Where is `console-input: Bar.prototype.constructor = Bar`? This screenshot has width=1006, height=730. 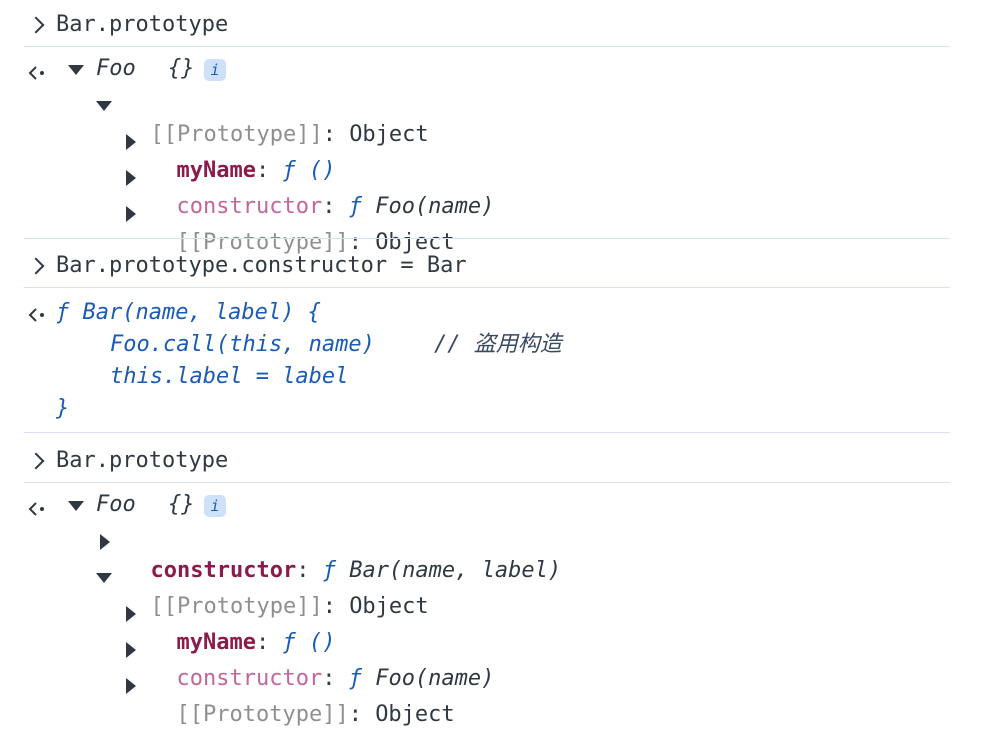
console-input: Bar.prototype.constructor = Bar is located at coordinates (261, 266).